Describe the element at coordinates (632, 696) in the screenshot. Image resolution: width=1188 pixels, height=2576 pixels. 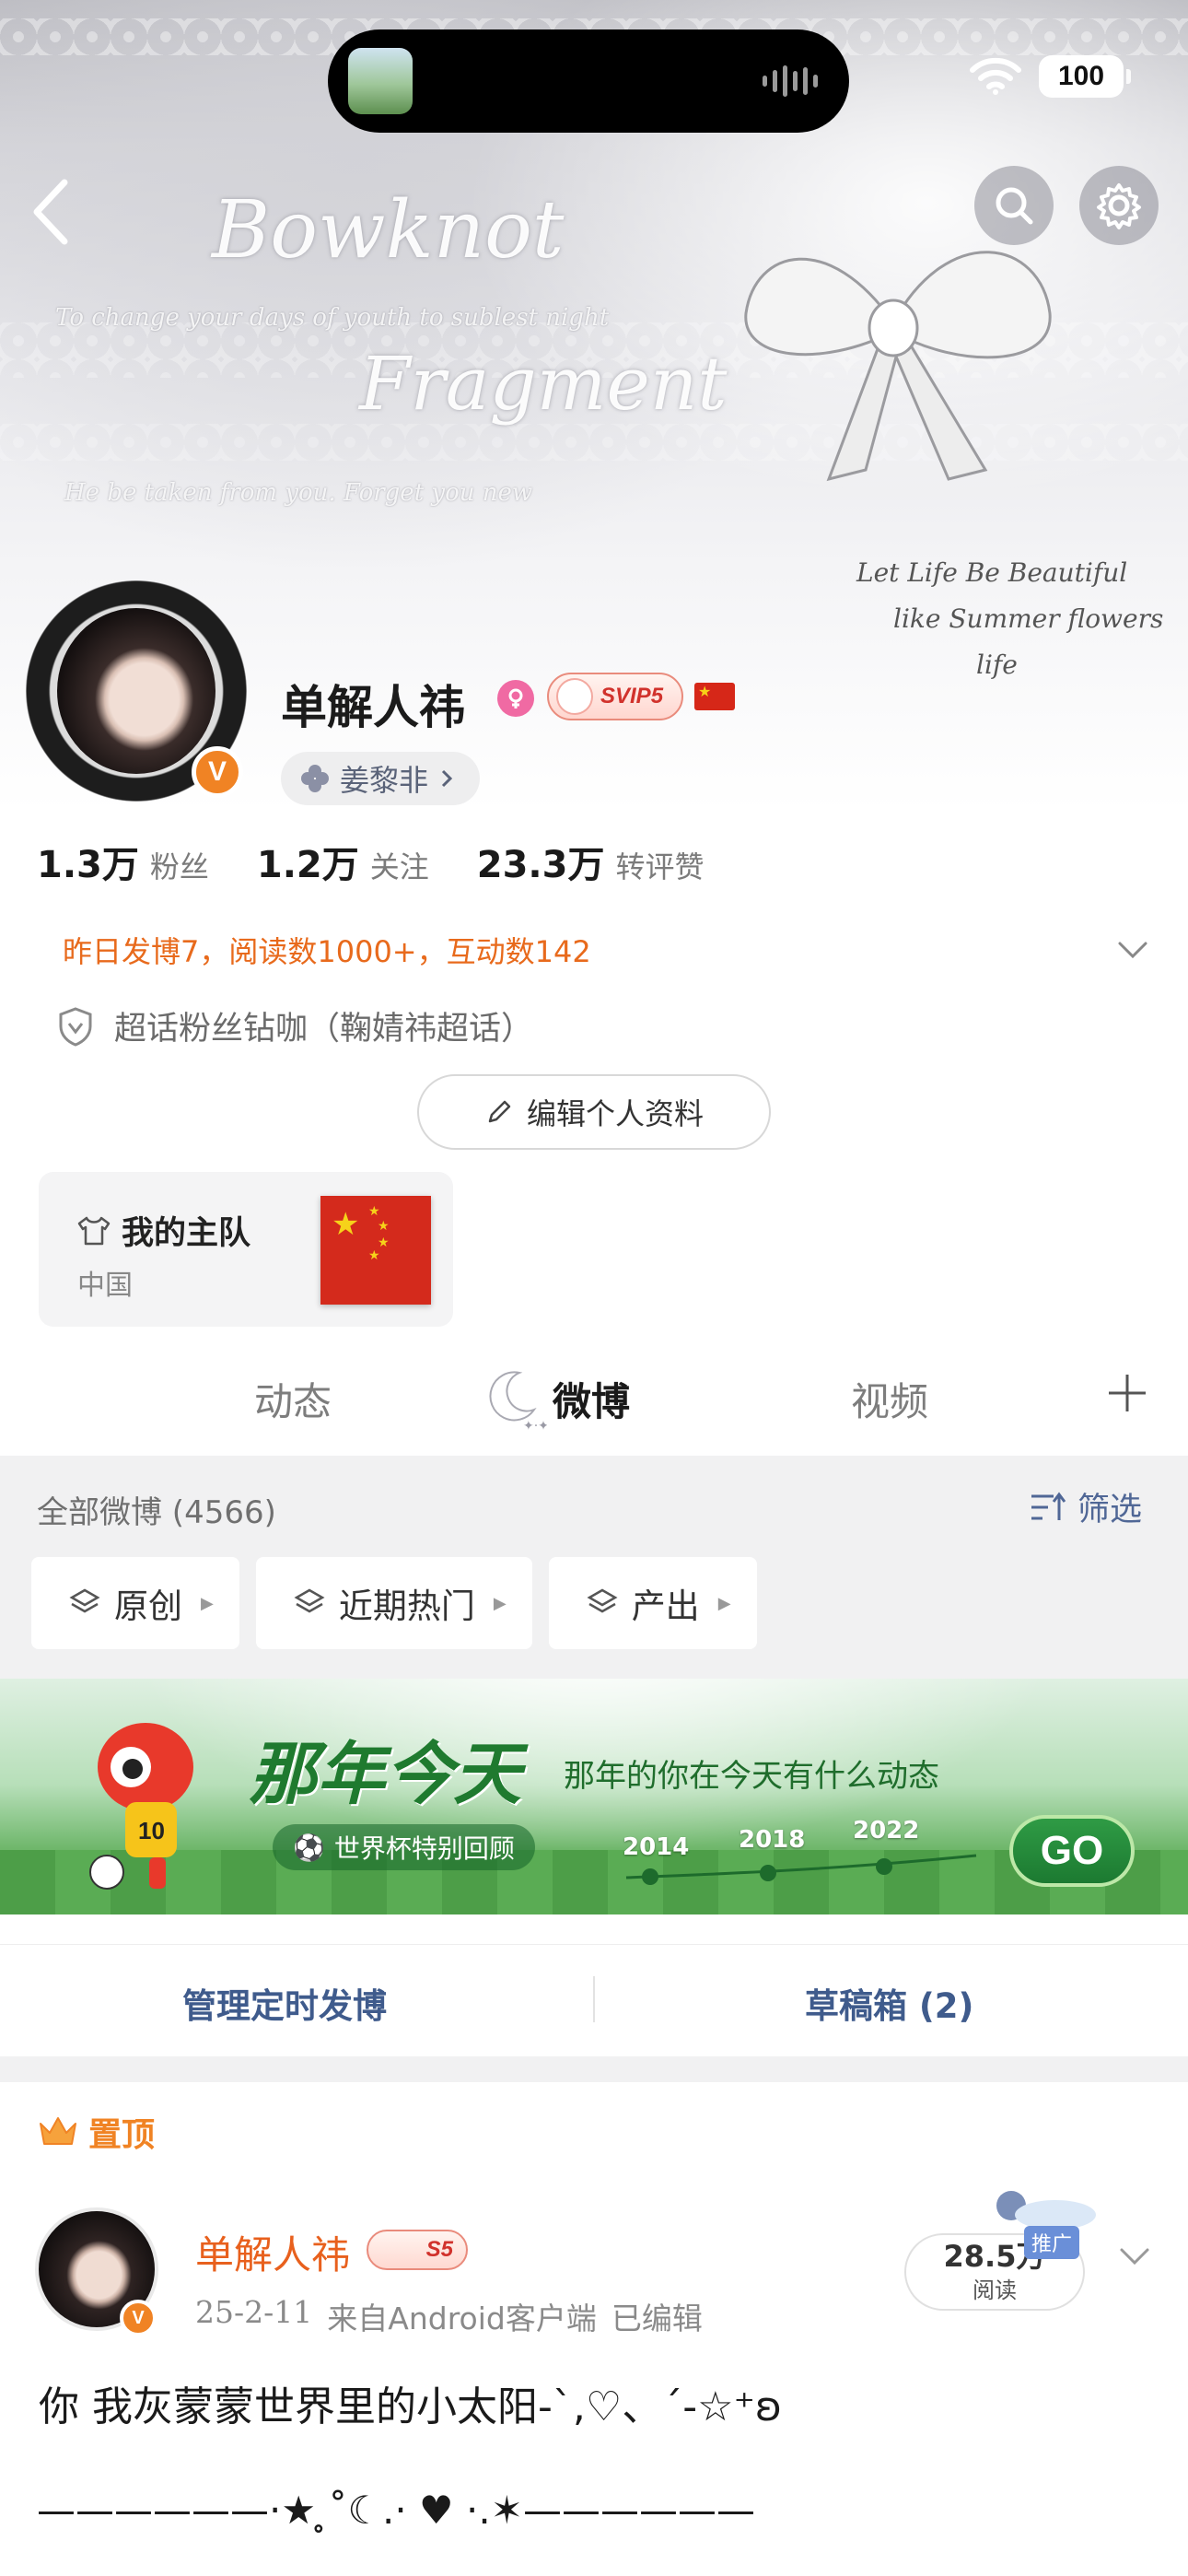
I see `svip-label: SVIP5` at that location.